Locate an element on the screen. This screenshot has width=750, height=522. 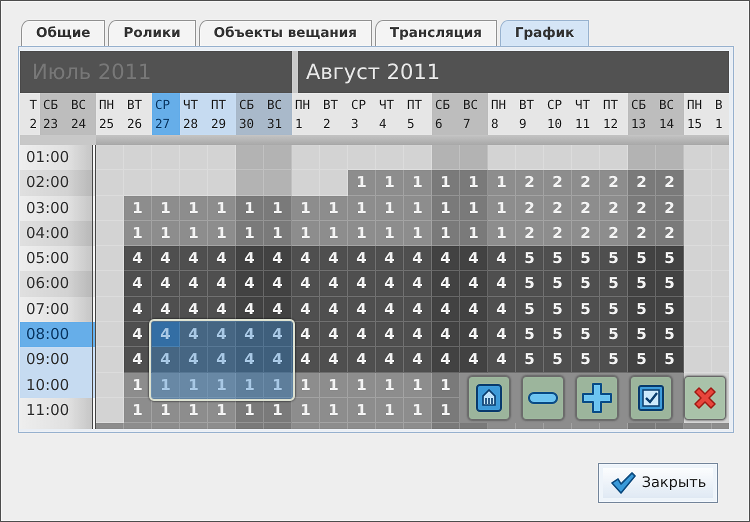
day-header: ЧТ 11 is located at coordinates (586, 114).